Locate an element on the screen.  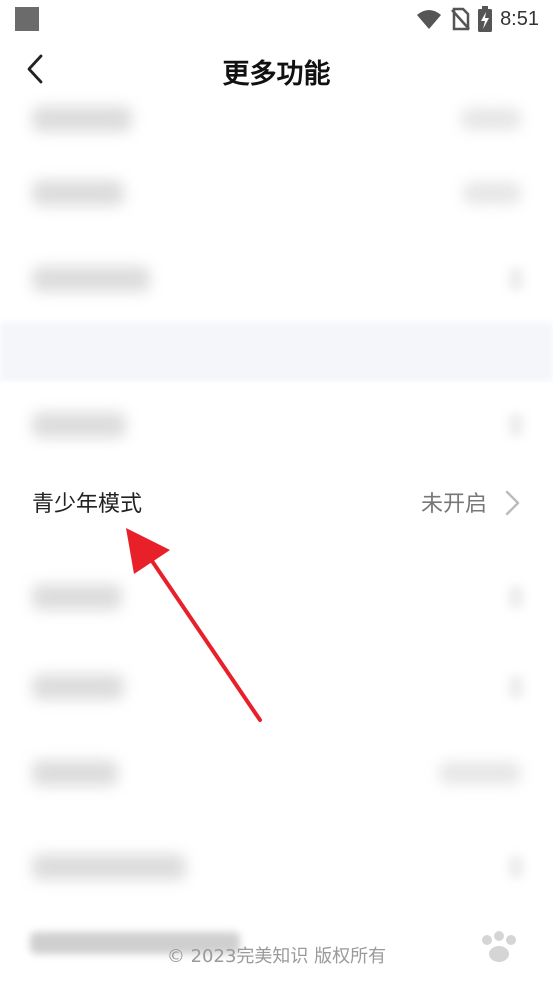
wifi-icon is located at coordinates (429, 19).